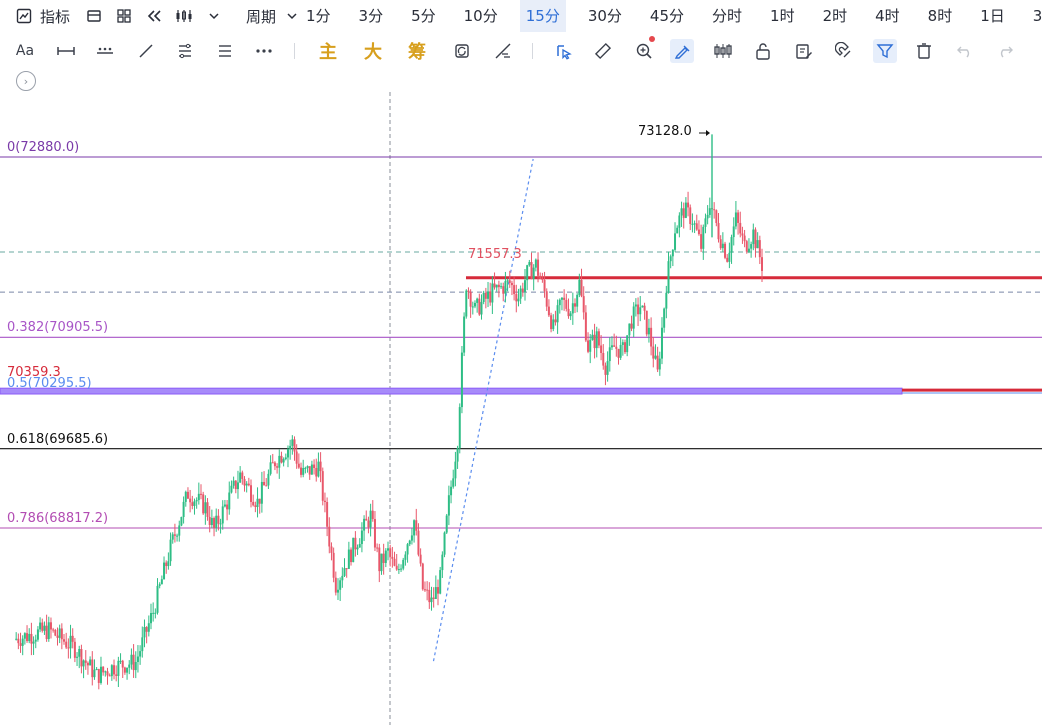  Describe the element at coordinates (644, 51) in the screenshot. I see `zoom-in-icon` at that location.